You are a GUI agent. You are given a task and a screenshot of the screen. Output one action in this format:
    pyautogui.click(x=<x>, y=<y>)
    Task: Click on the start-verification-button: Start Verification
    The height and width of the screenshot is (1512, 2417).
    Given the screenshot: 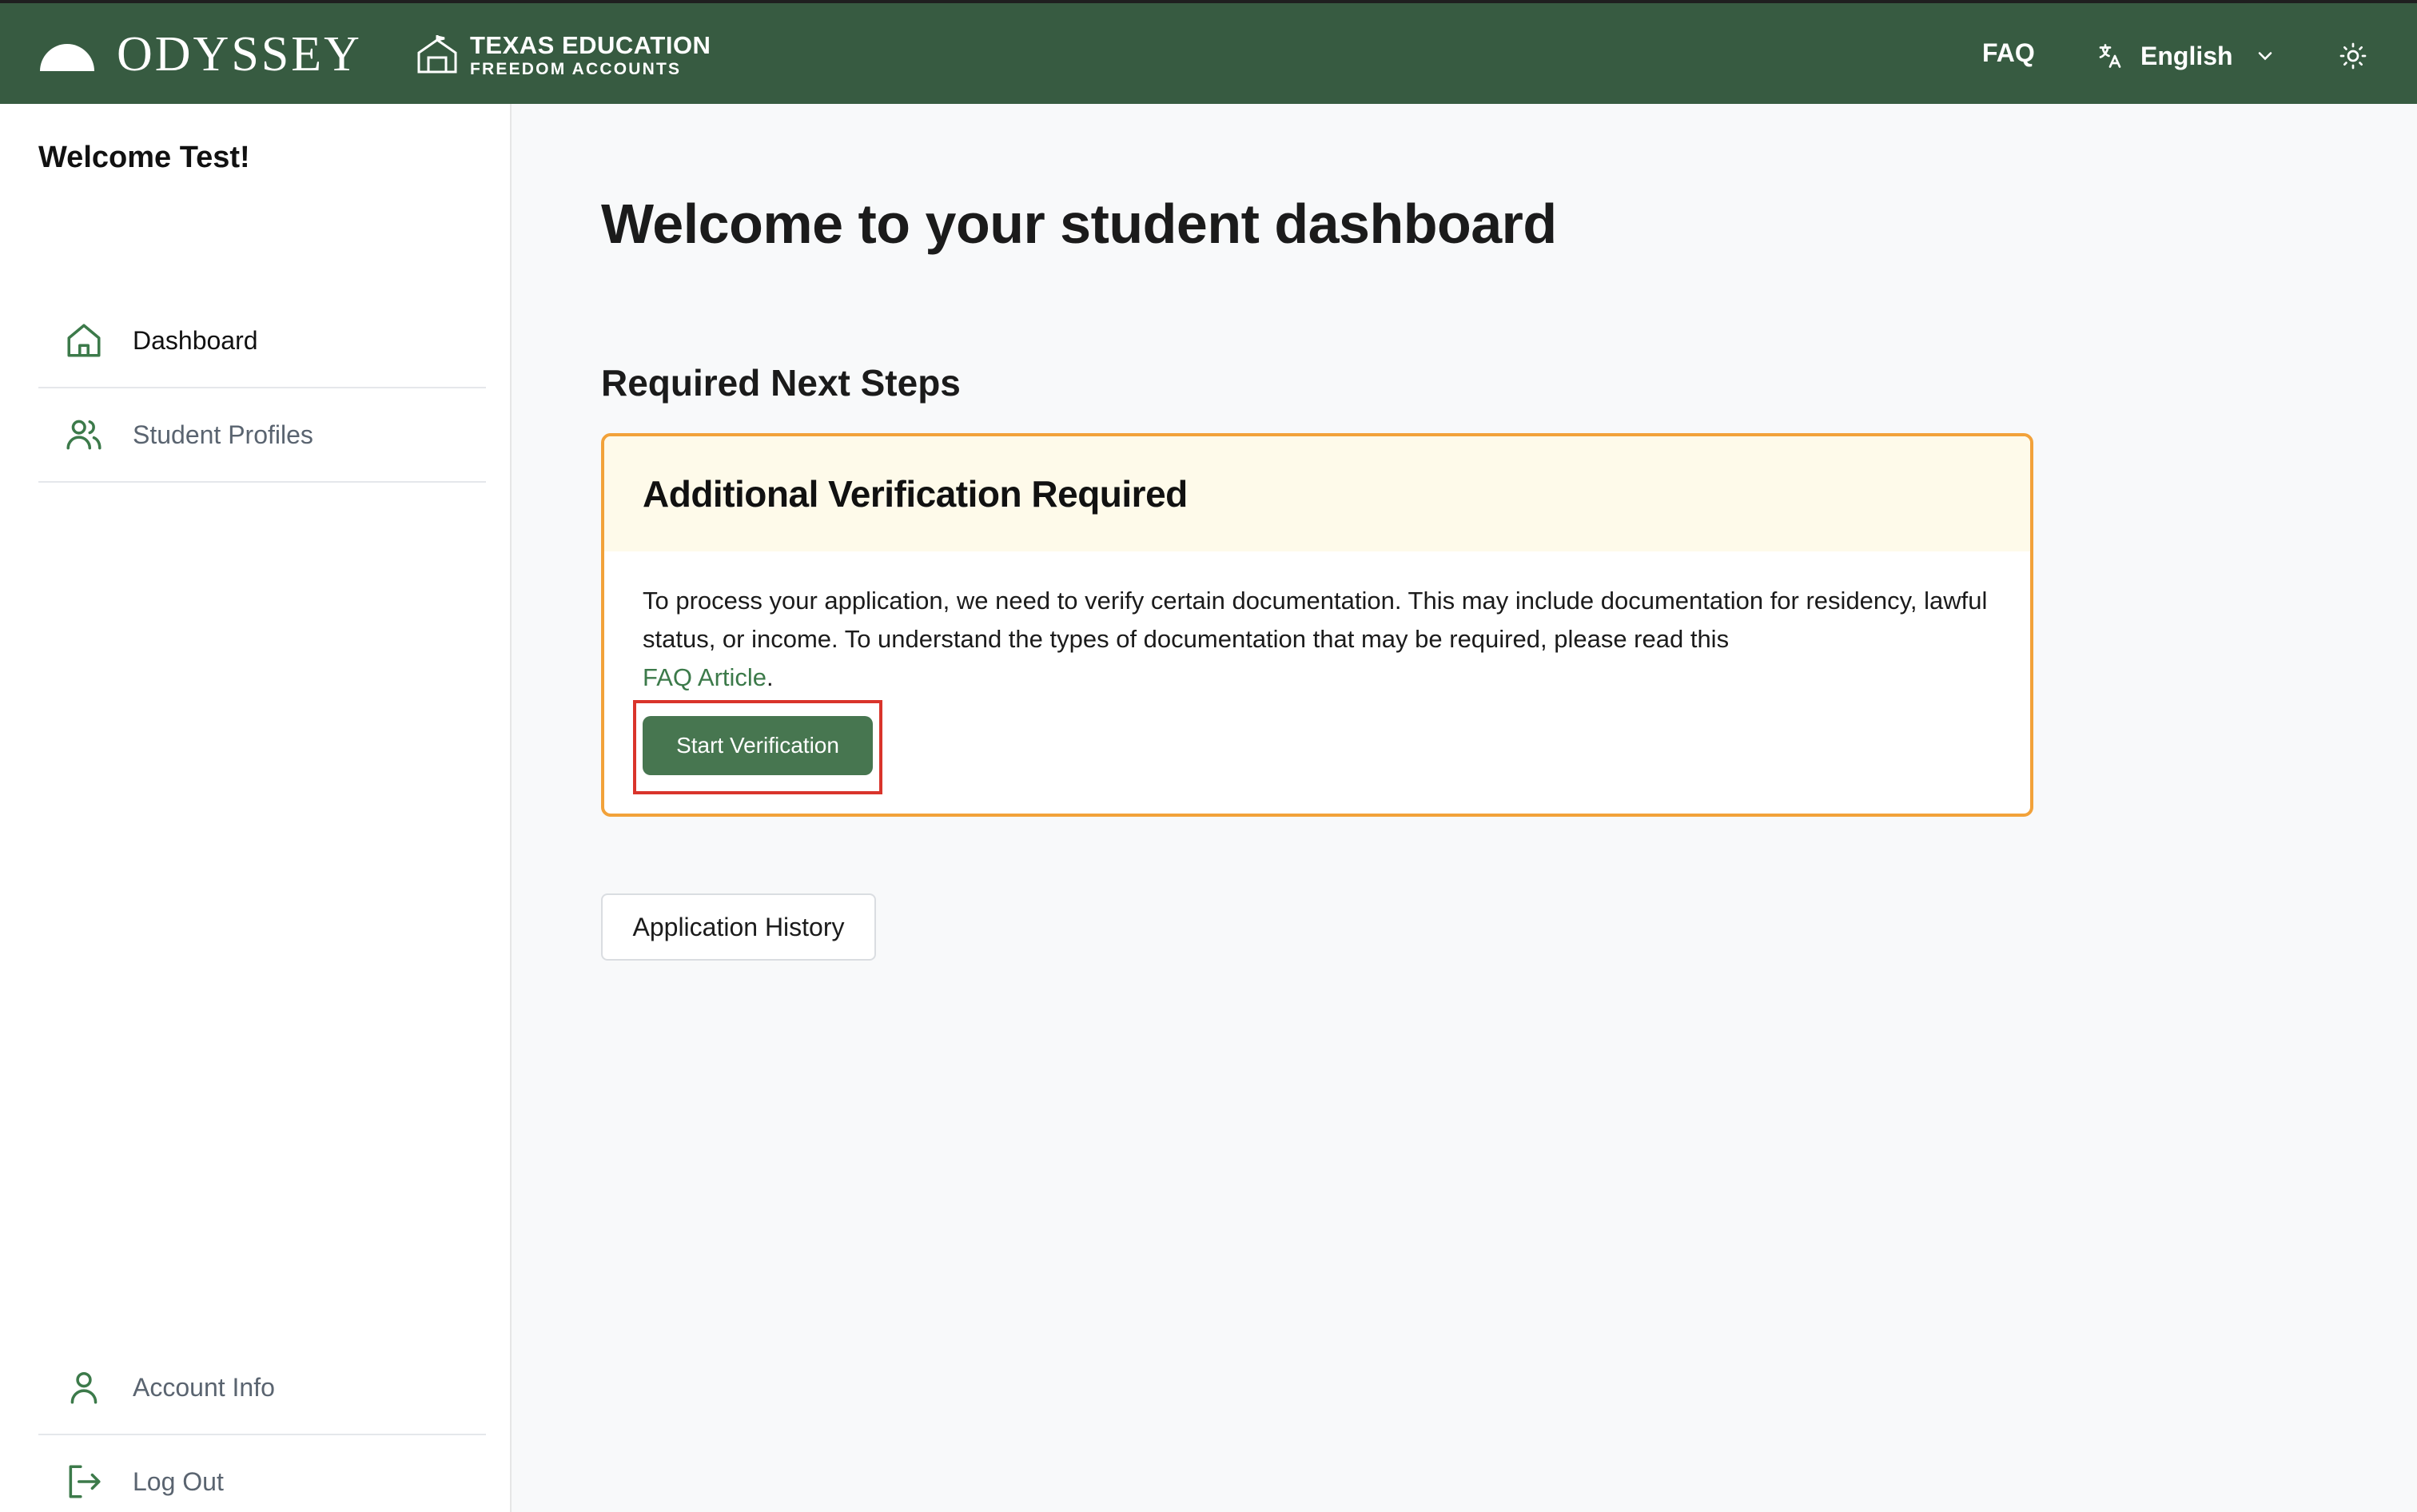 What is the action you would take?
    pyautogui.click(x=758, y=745)
    